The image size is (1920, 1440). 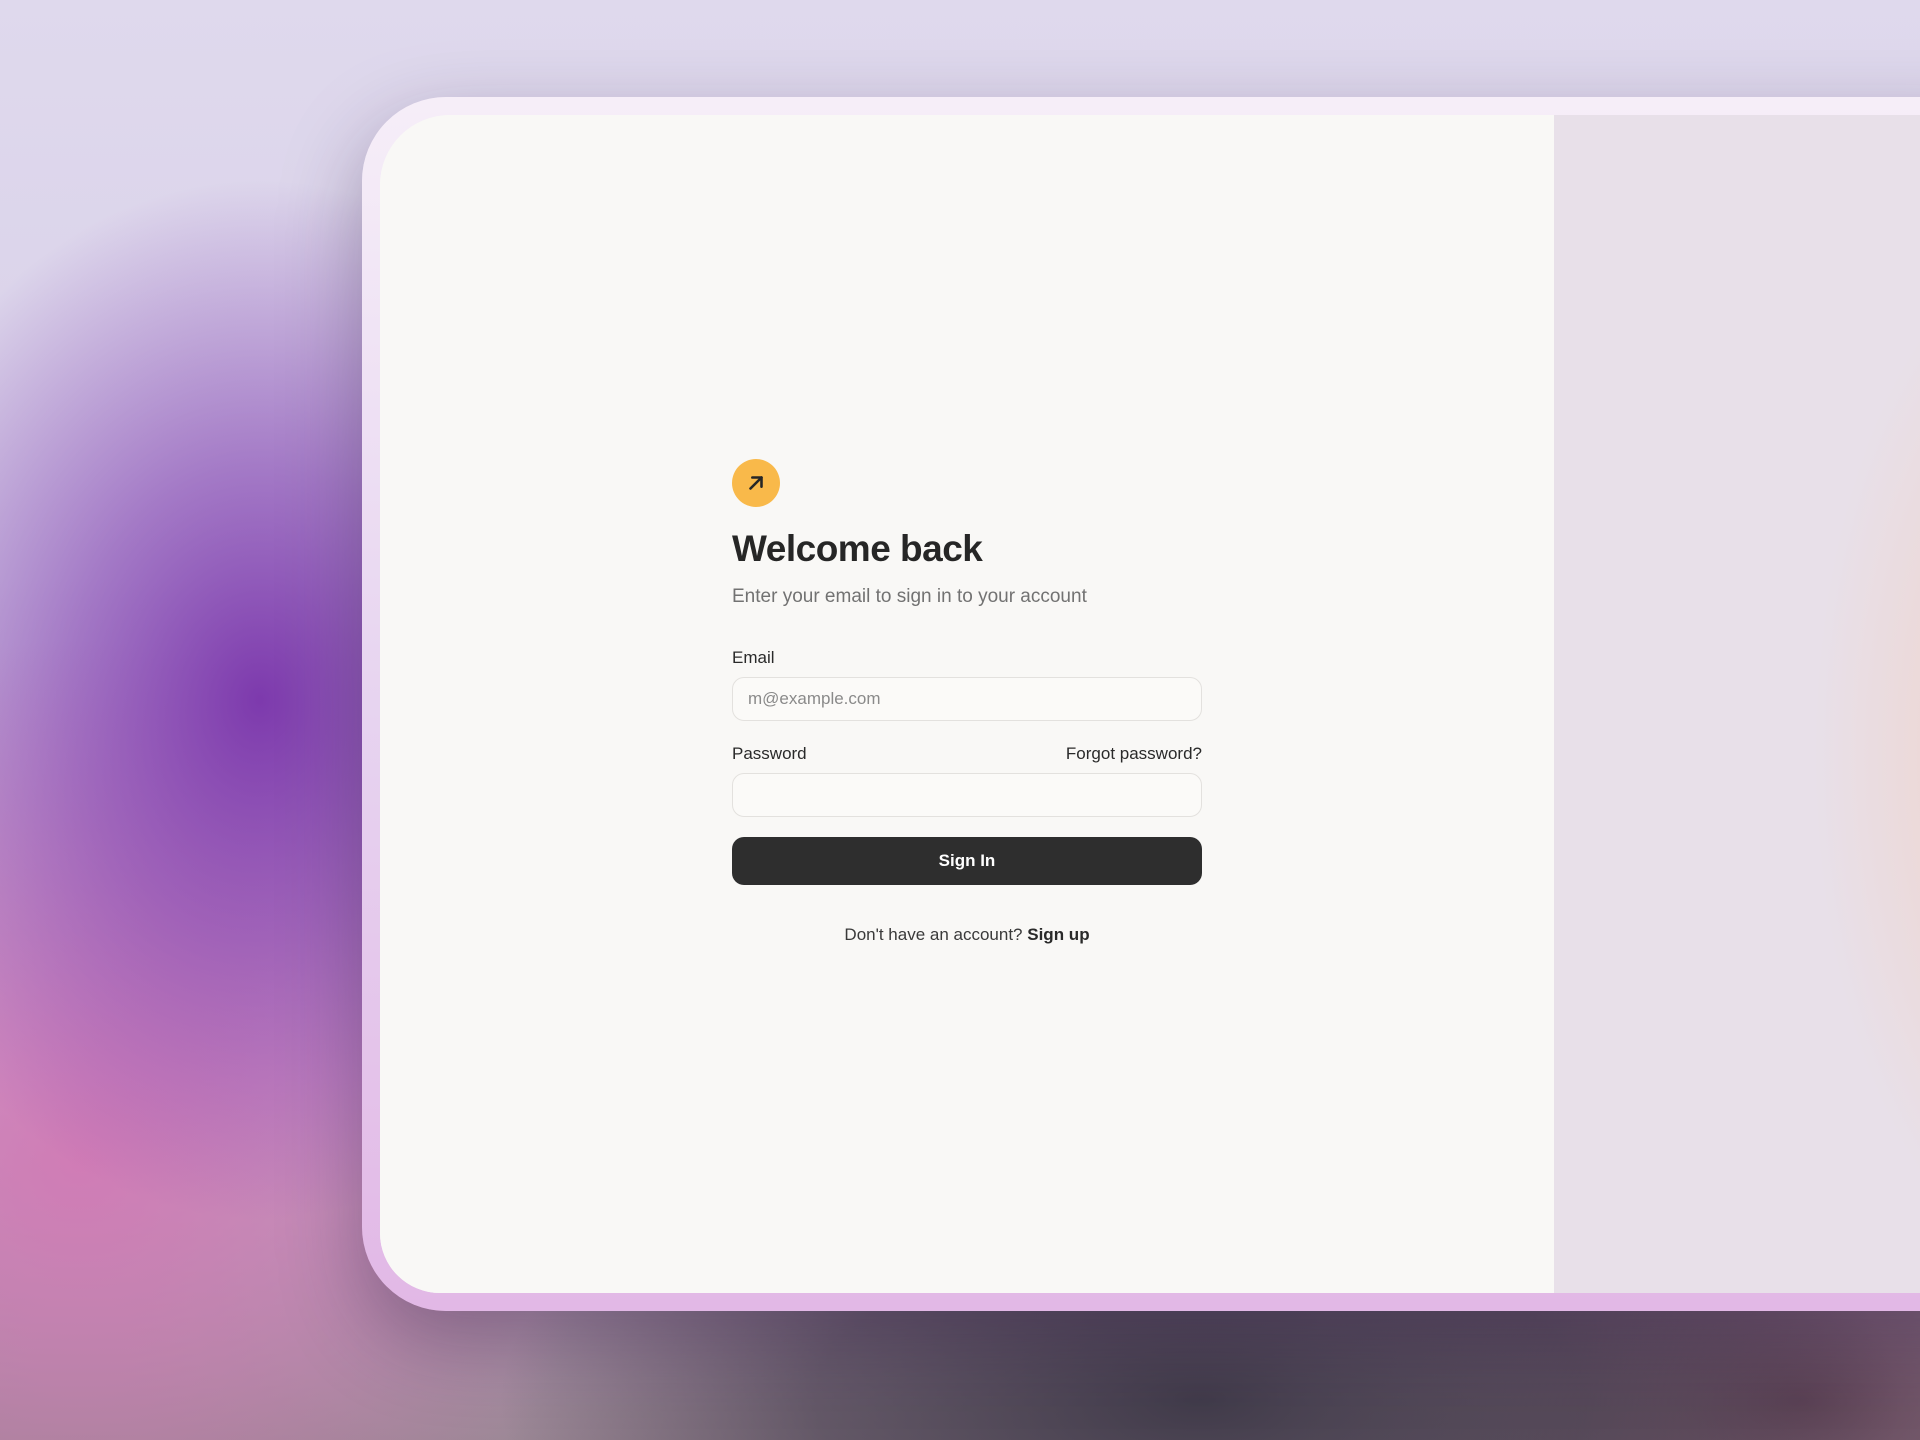 I want to click on sign-in-button: Sign In, so click(x=967, y=861).